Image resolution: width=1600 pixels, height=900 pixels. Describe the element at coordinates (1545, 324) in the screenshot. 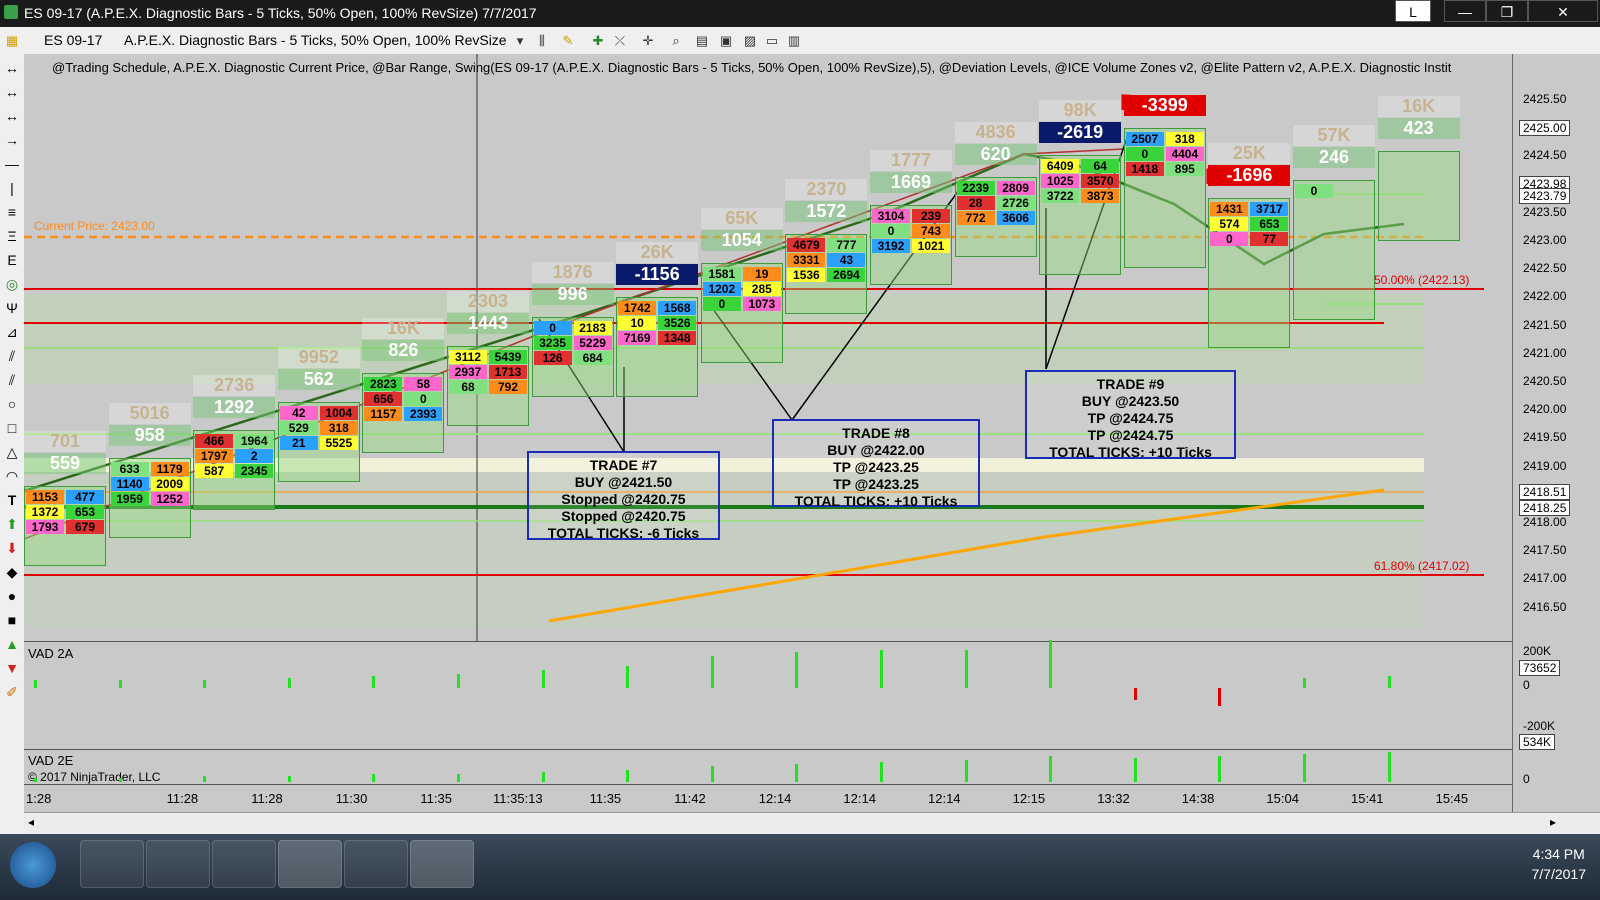

I see `price-tick: 2421.50` at that location.